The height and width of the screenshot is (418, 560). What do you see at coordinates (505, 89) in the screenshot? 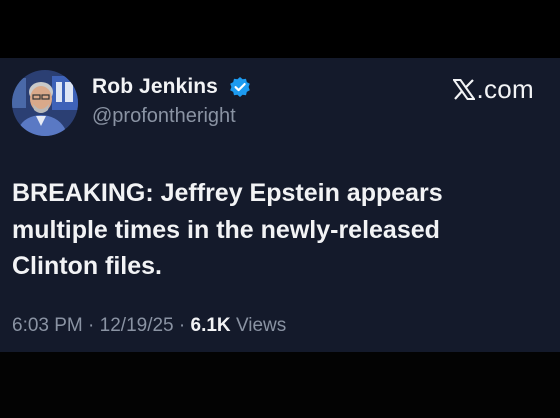
I see `site-domain-text: .com` at bounding box center [505, 89].